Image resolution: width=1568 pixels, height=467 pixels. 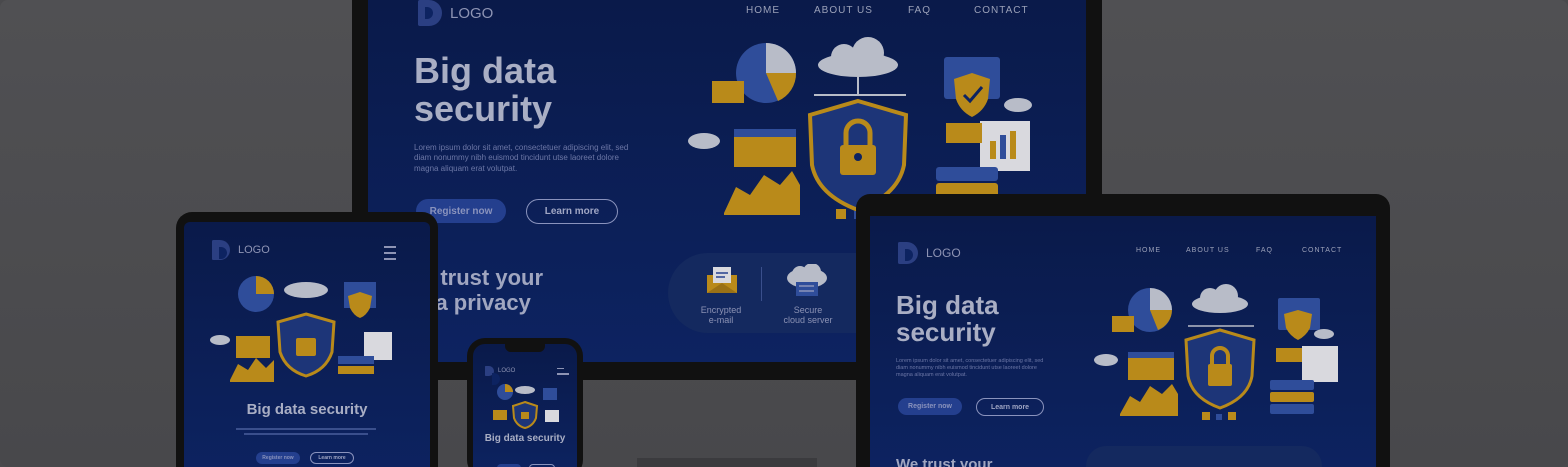 I want to click on tablet-illustration, so click(x=301, y=329).